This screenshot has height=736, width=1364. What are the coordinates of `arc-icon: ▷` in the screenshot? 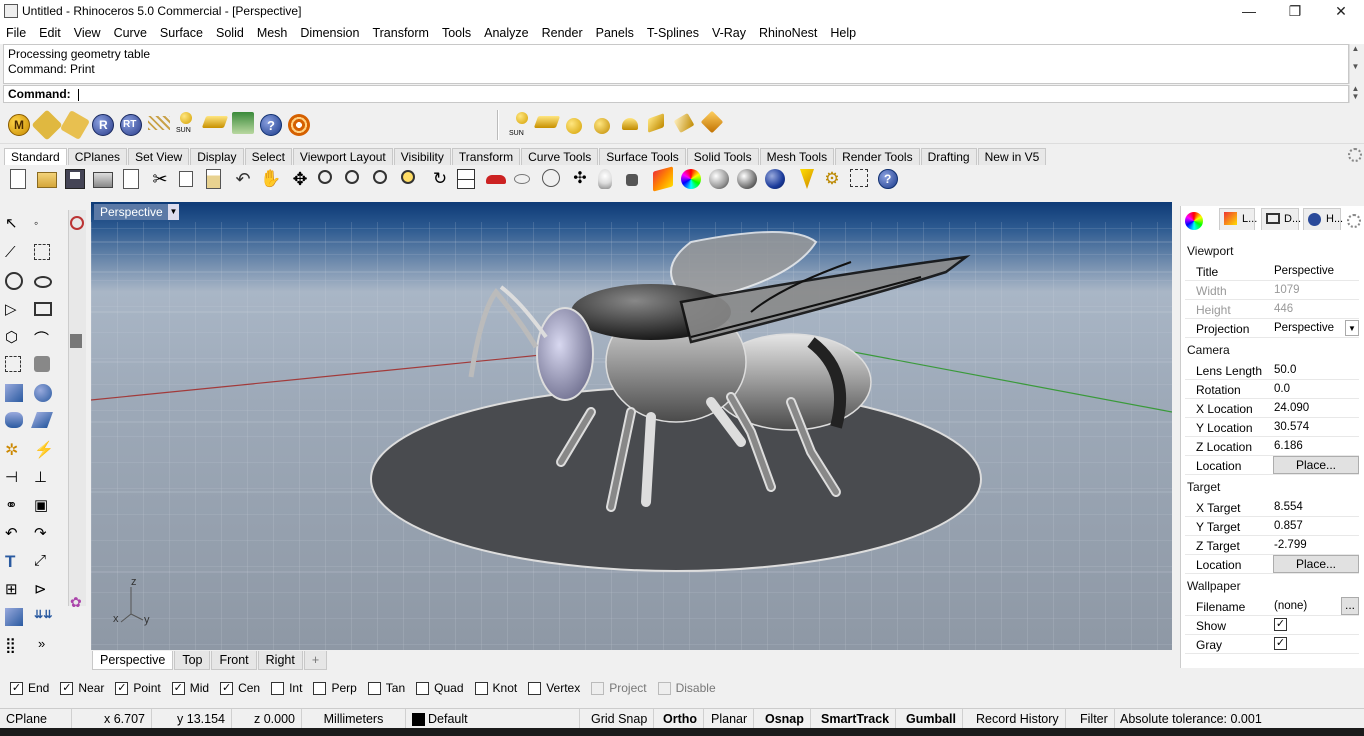 It's located at (15, 310).